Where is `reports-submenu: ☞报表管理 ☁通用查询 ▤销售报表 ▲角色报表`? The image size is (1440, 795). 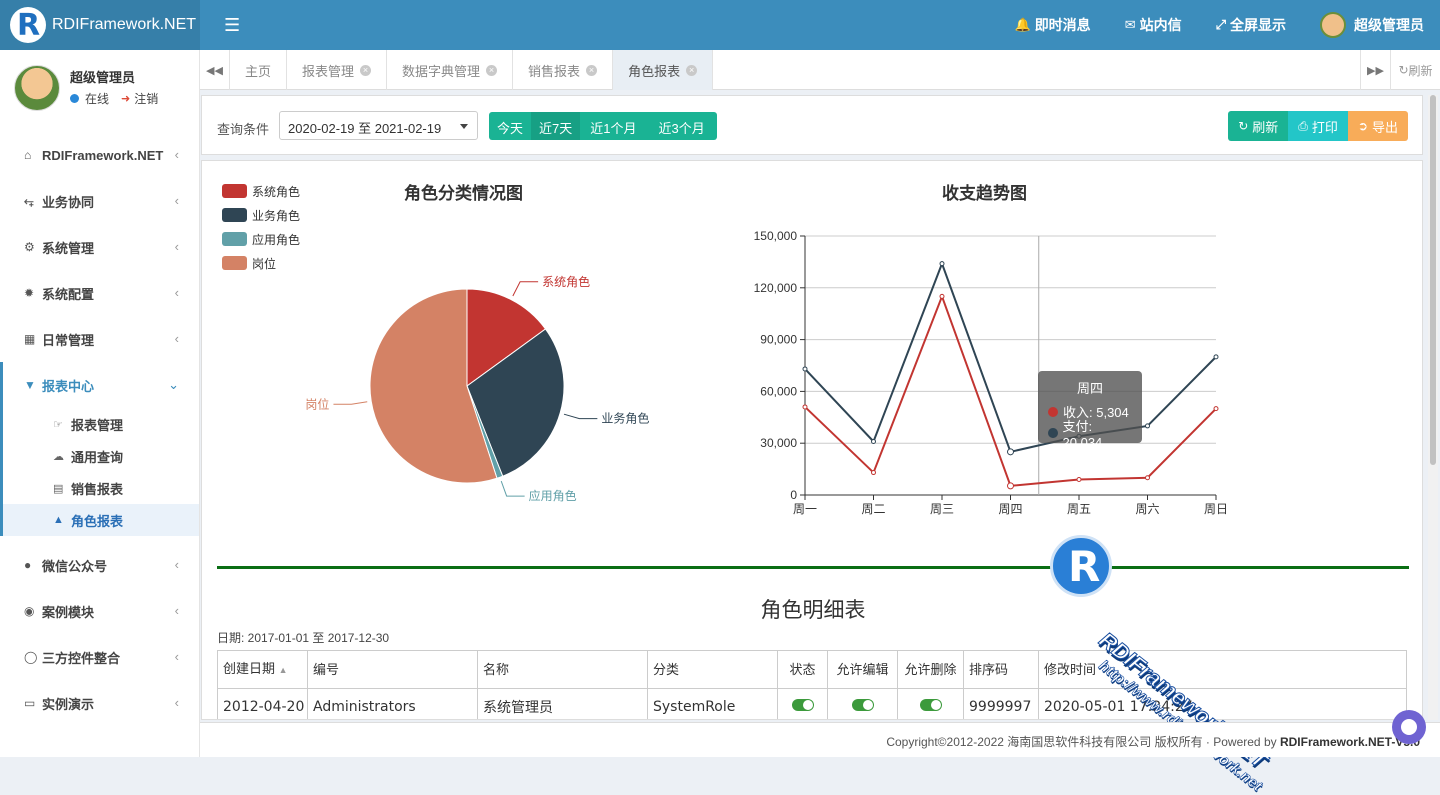 reports-submenu: ☞报表管理 ☁通用查询 ▤销售报表 ▲角色报表 is located at coordinates (99, 472).